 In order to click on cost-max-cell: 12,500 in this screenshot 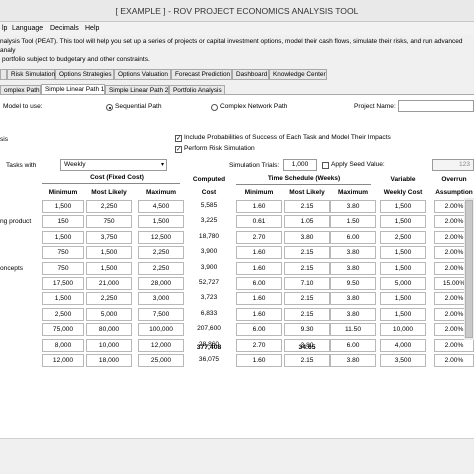, I will do `click(161, 237)`.